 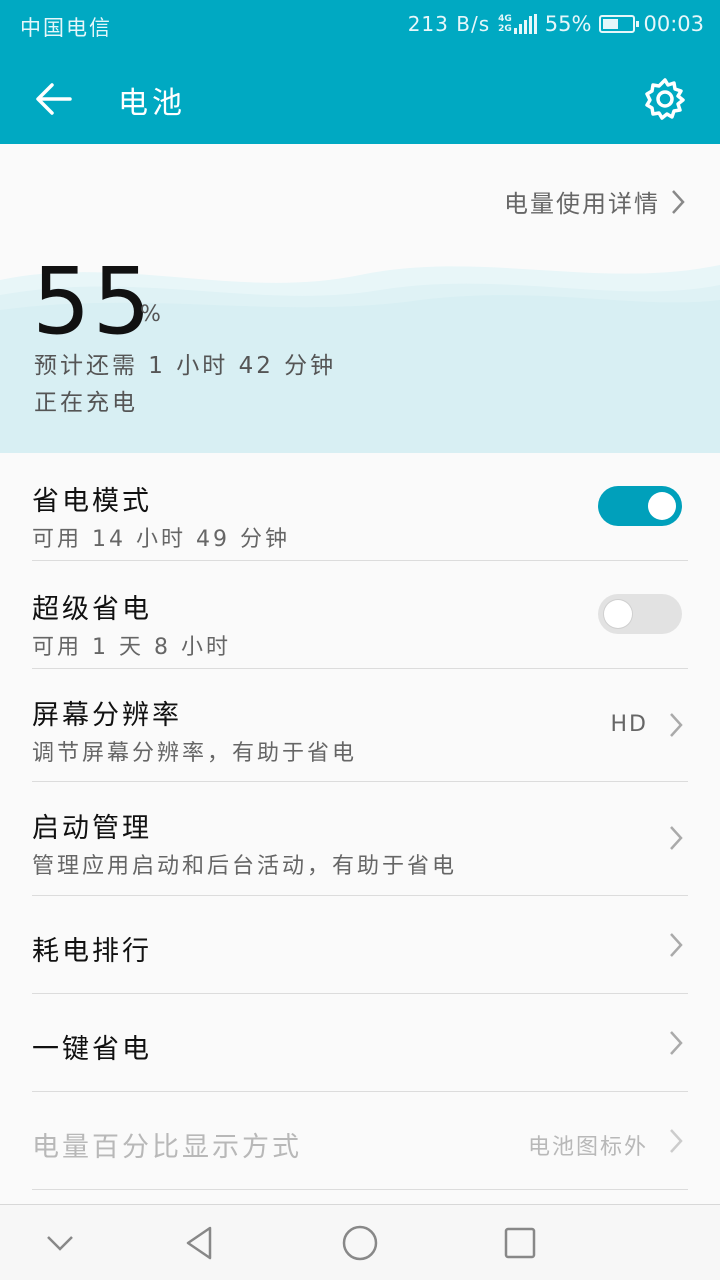 What do you see at coordinates (92, 609) in the screenshot?
I see `row-title: 超级省电` at bounding box center [92, 609].